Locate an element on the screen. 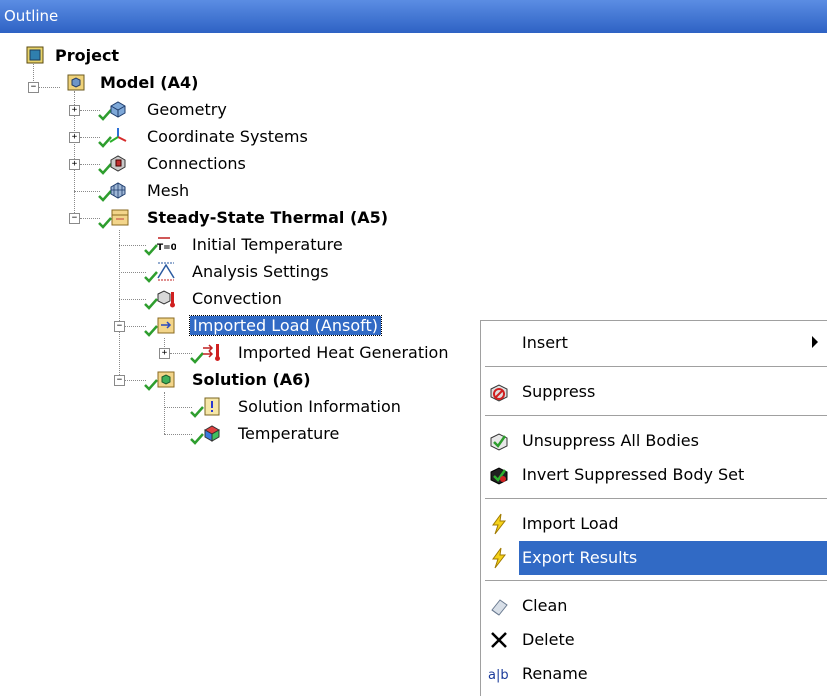  menu-item-insert: Insert is located at coordinates (654, 343).